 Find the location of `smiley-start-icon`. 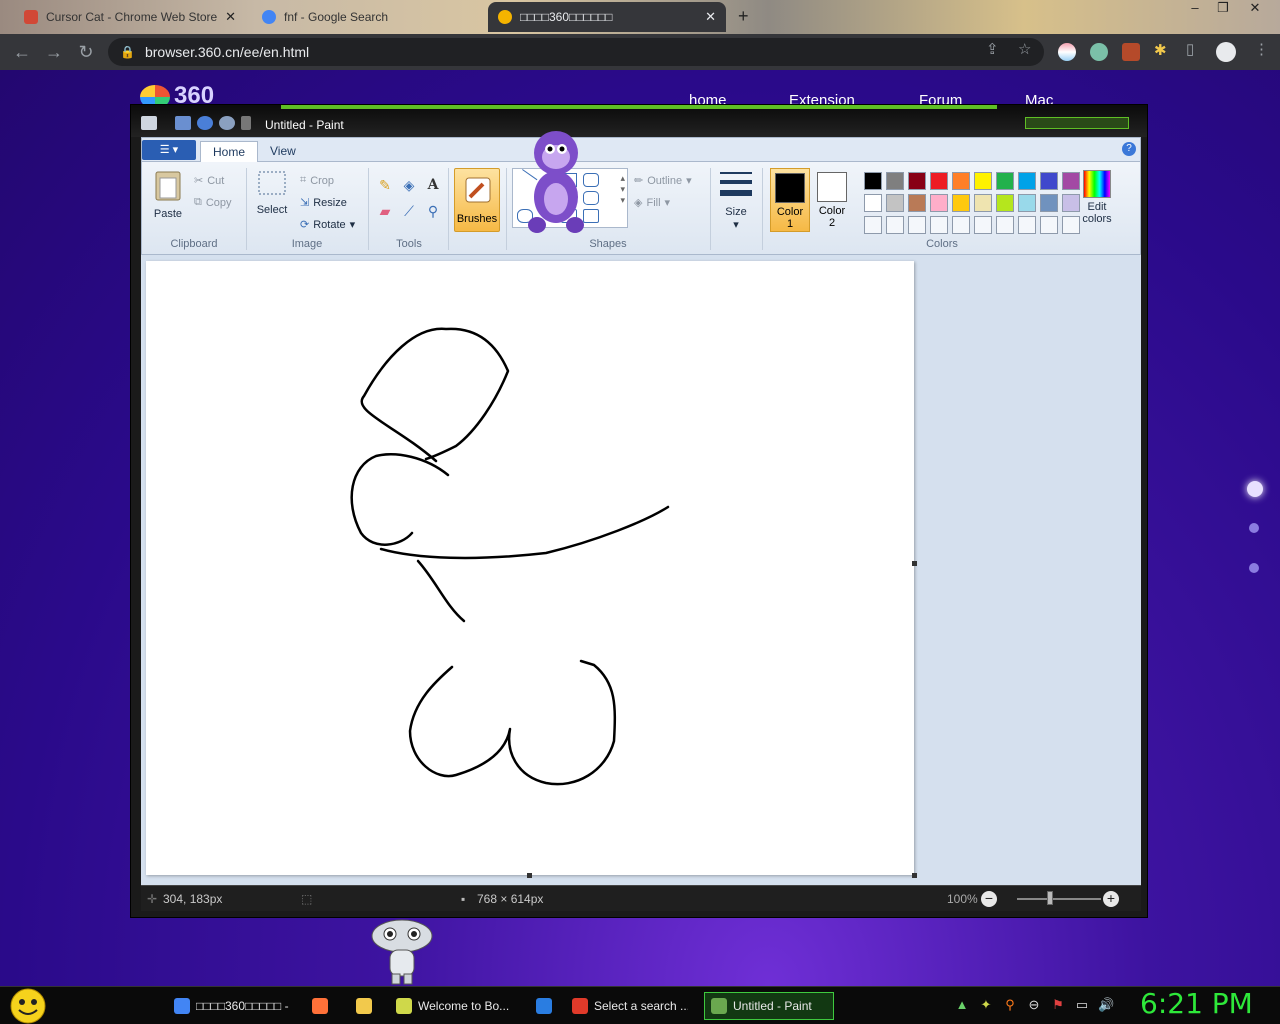

smiley-start-icon is located at coordinates (28, 1005).